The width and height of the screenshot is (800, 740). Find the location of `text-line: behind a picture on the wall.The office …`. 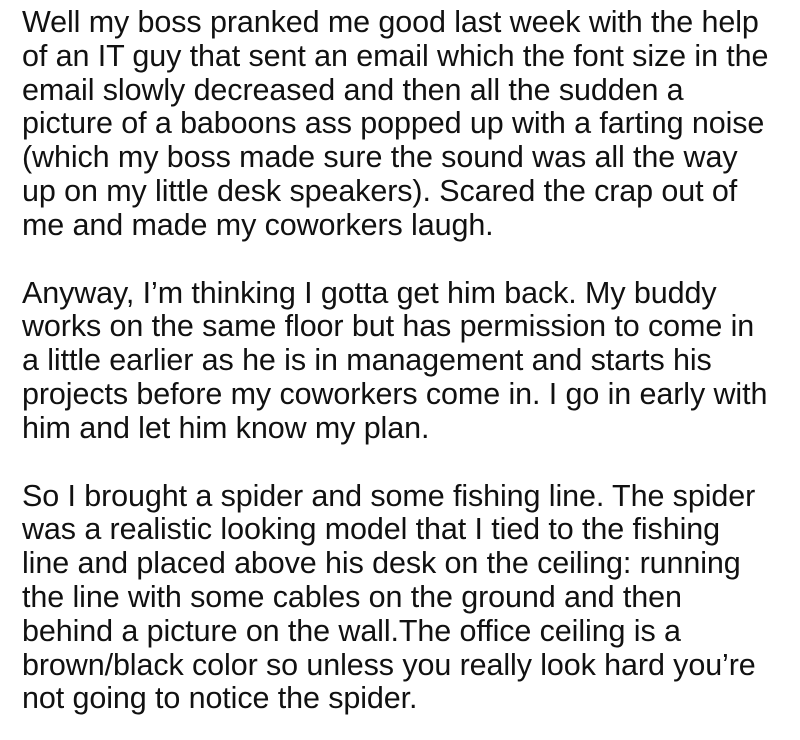

text-line: behind a picture on the wall.The office … is located at coordinates (351, 630).